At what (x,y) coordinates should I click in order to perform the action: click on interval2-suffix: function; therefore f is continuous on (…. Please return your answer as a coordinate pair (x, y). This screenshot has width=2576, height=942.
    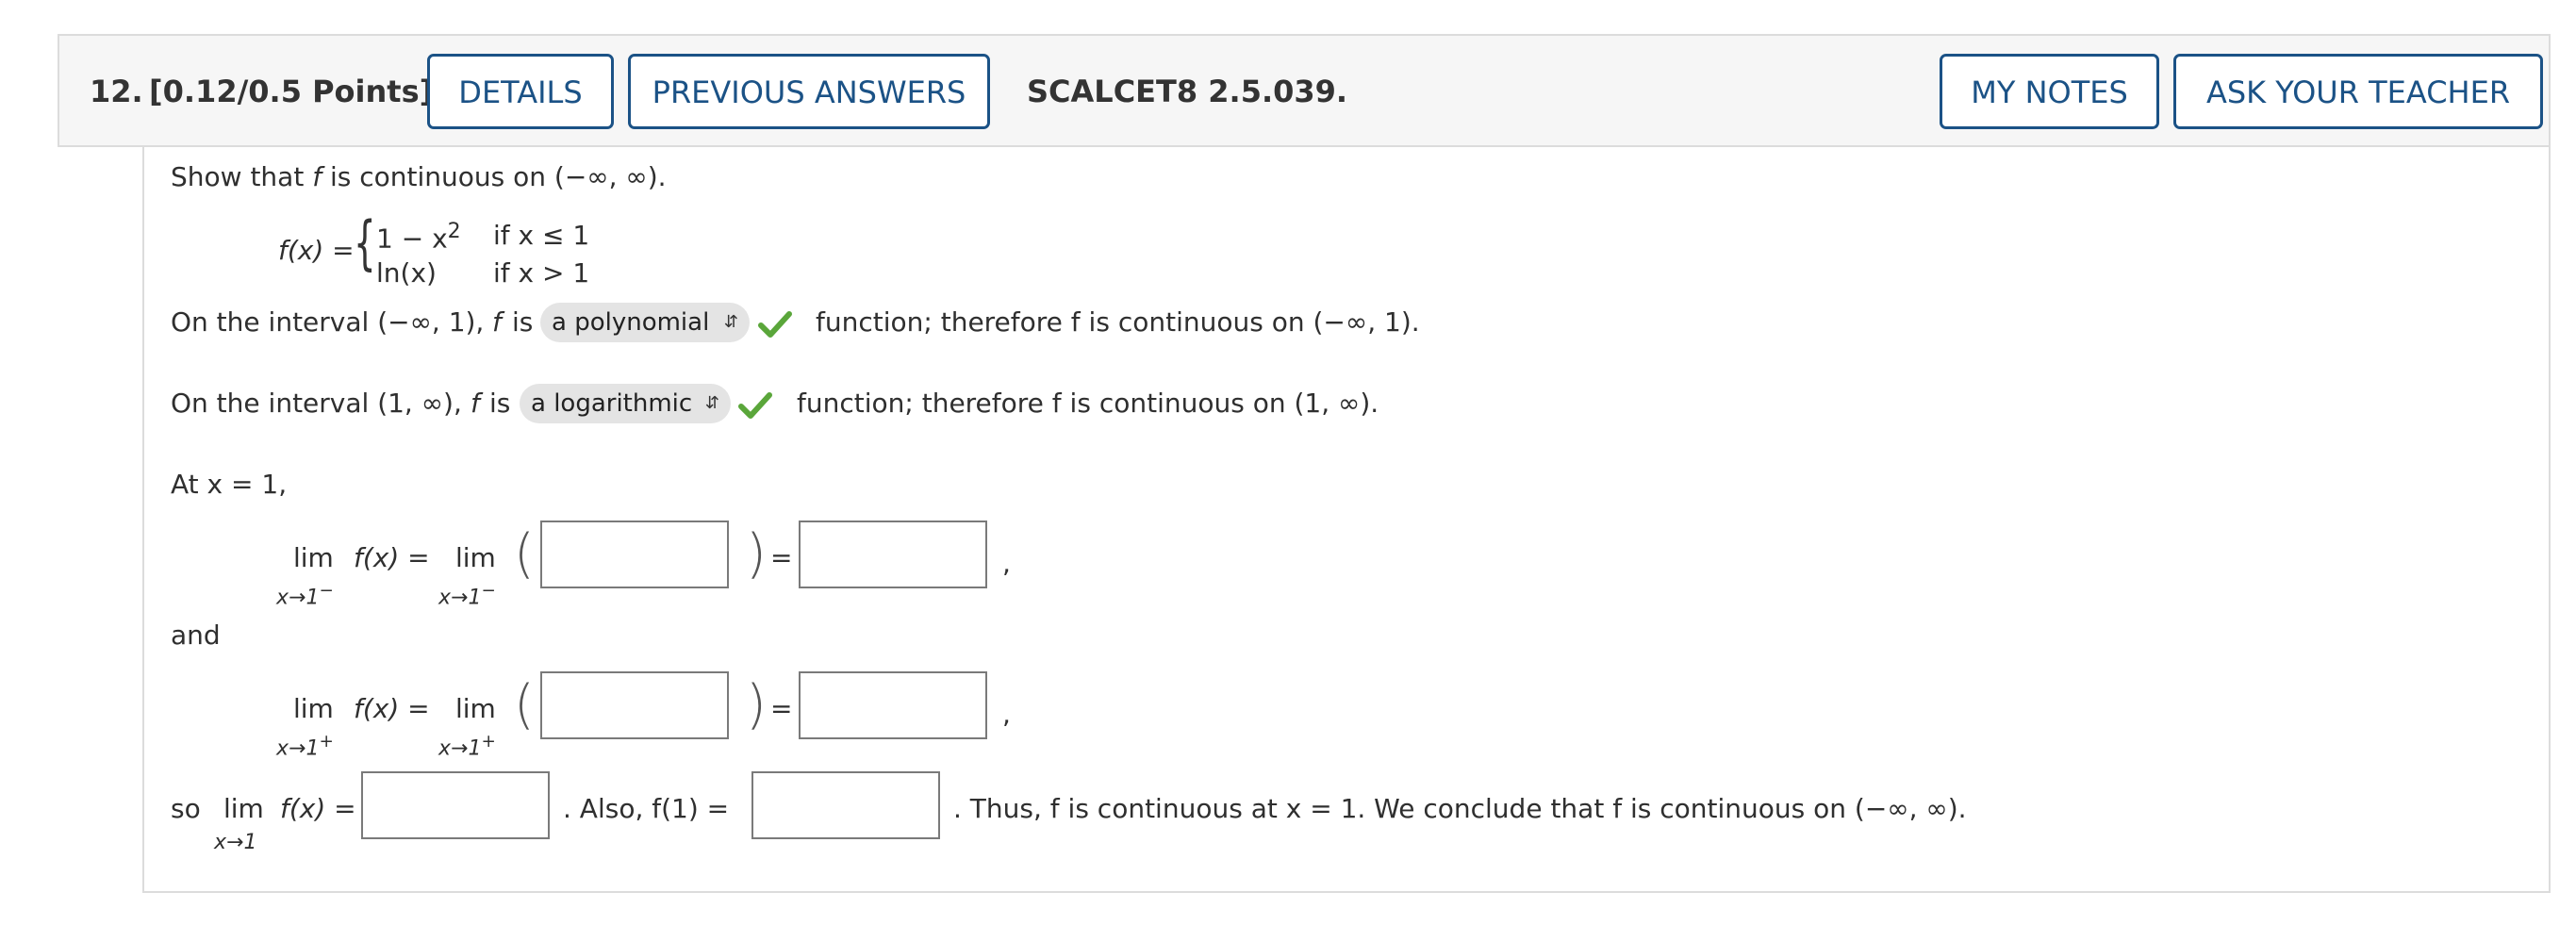
    Looking at the image, I should click on (1088, 403).